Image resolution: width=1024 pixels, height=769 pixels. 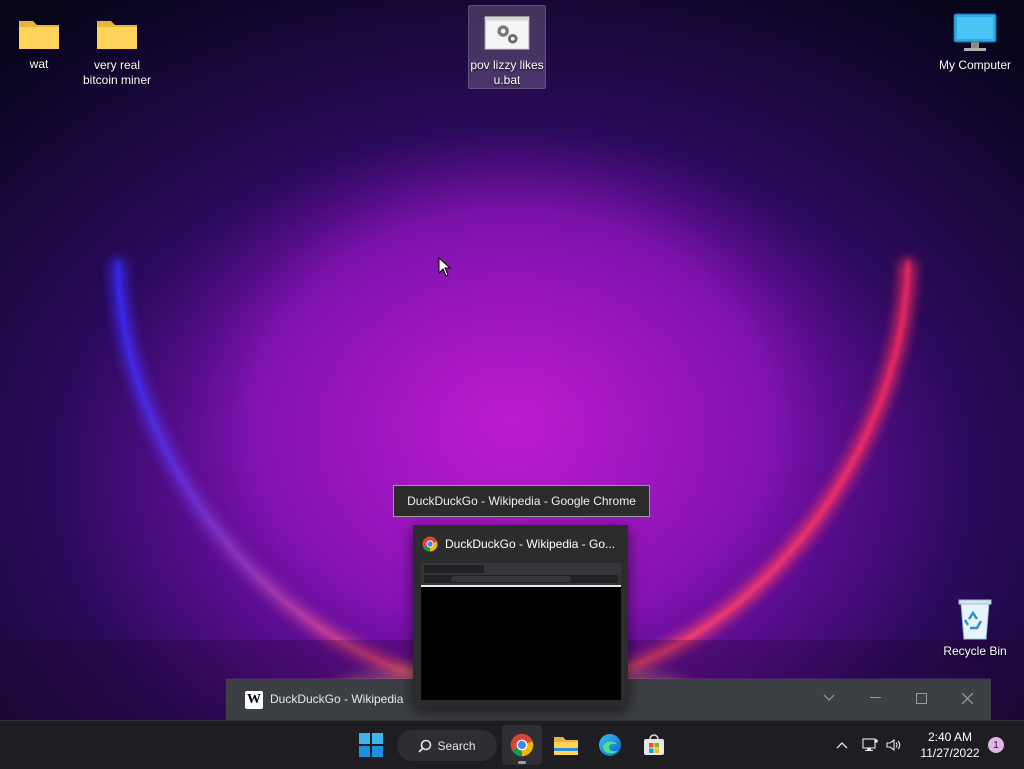 I want to click on desktop-icon-label: wat, so click(x=39, y=64).